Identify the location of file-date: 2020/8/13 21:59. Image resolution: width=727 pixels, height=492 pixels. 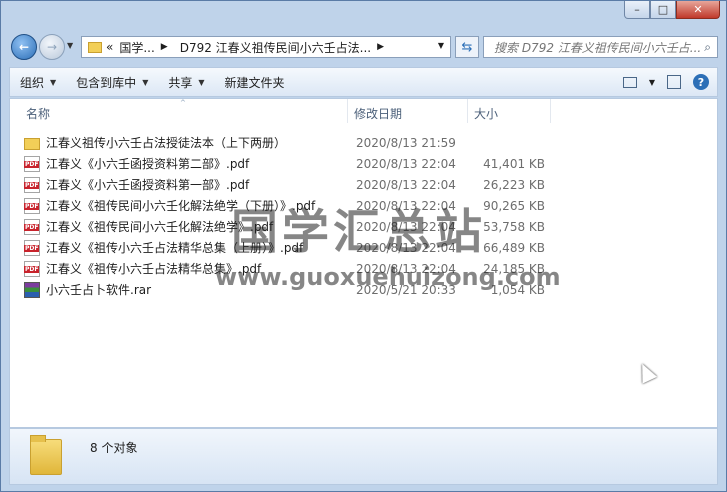
(406, 142).